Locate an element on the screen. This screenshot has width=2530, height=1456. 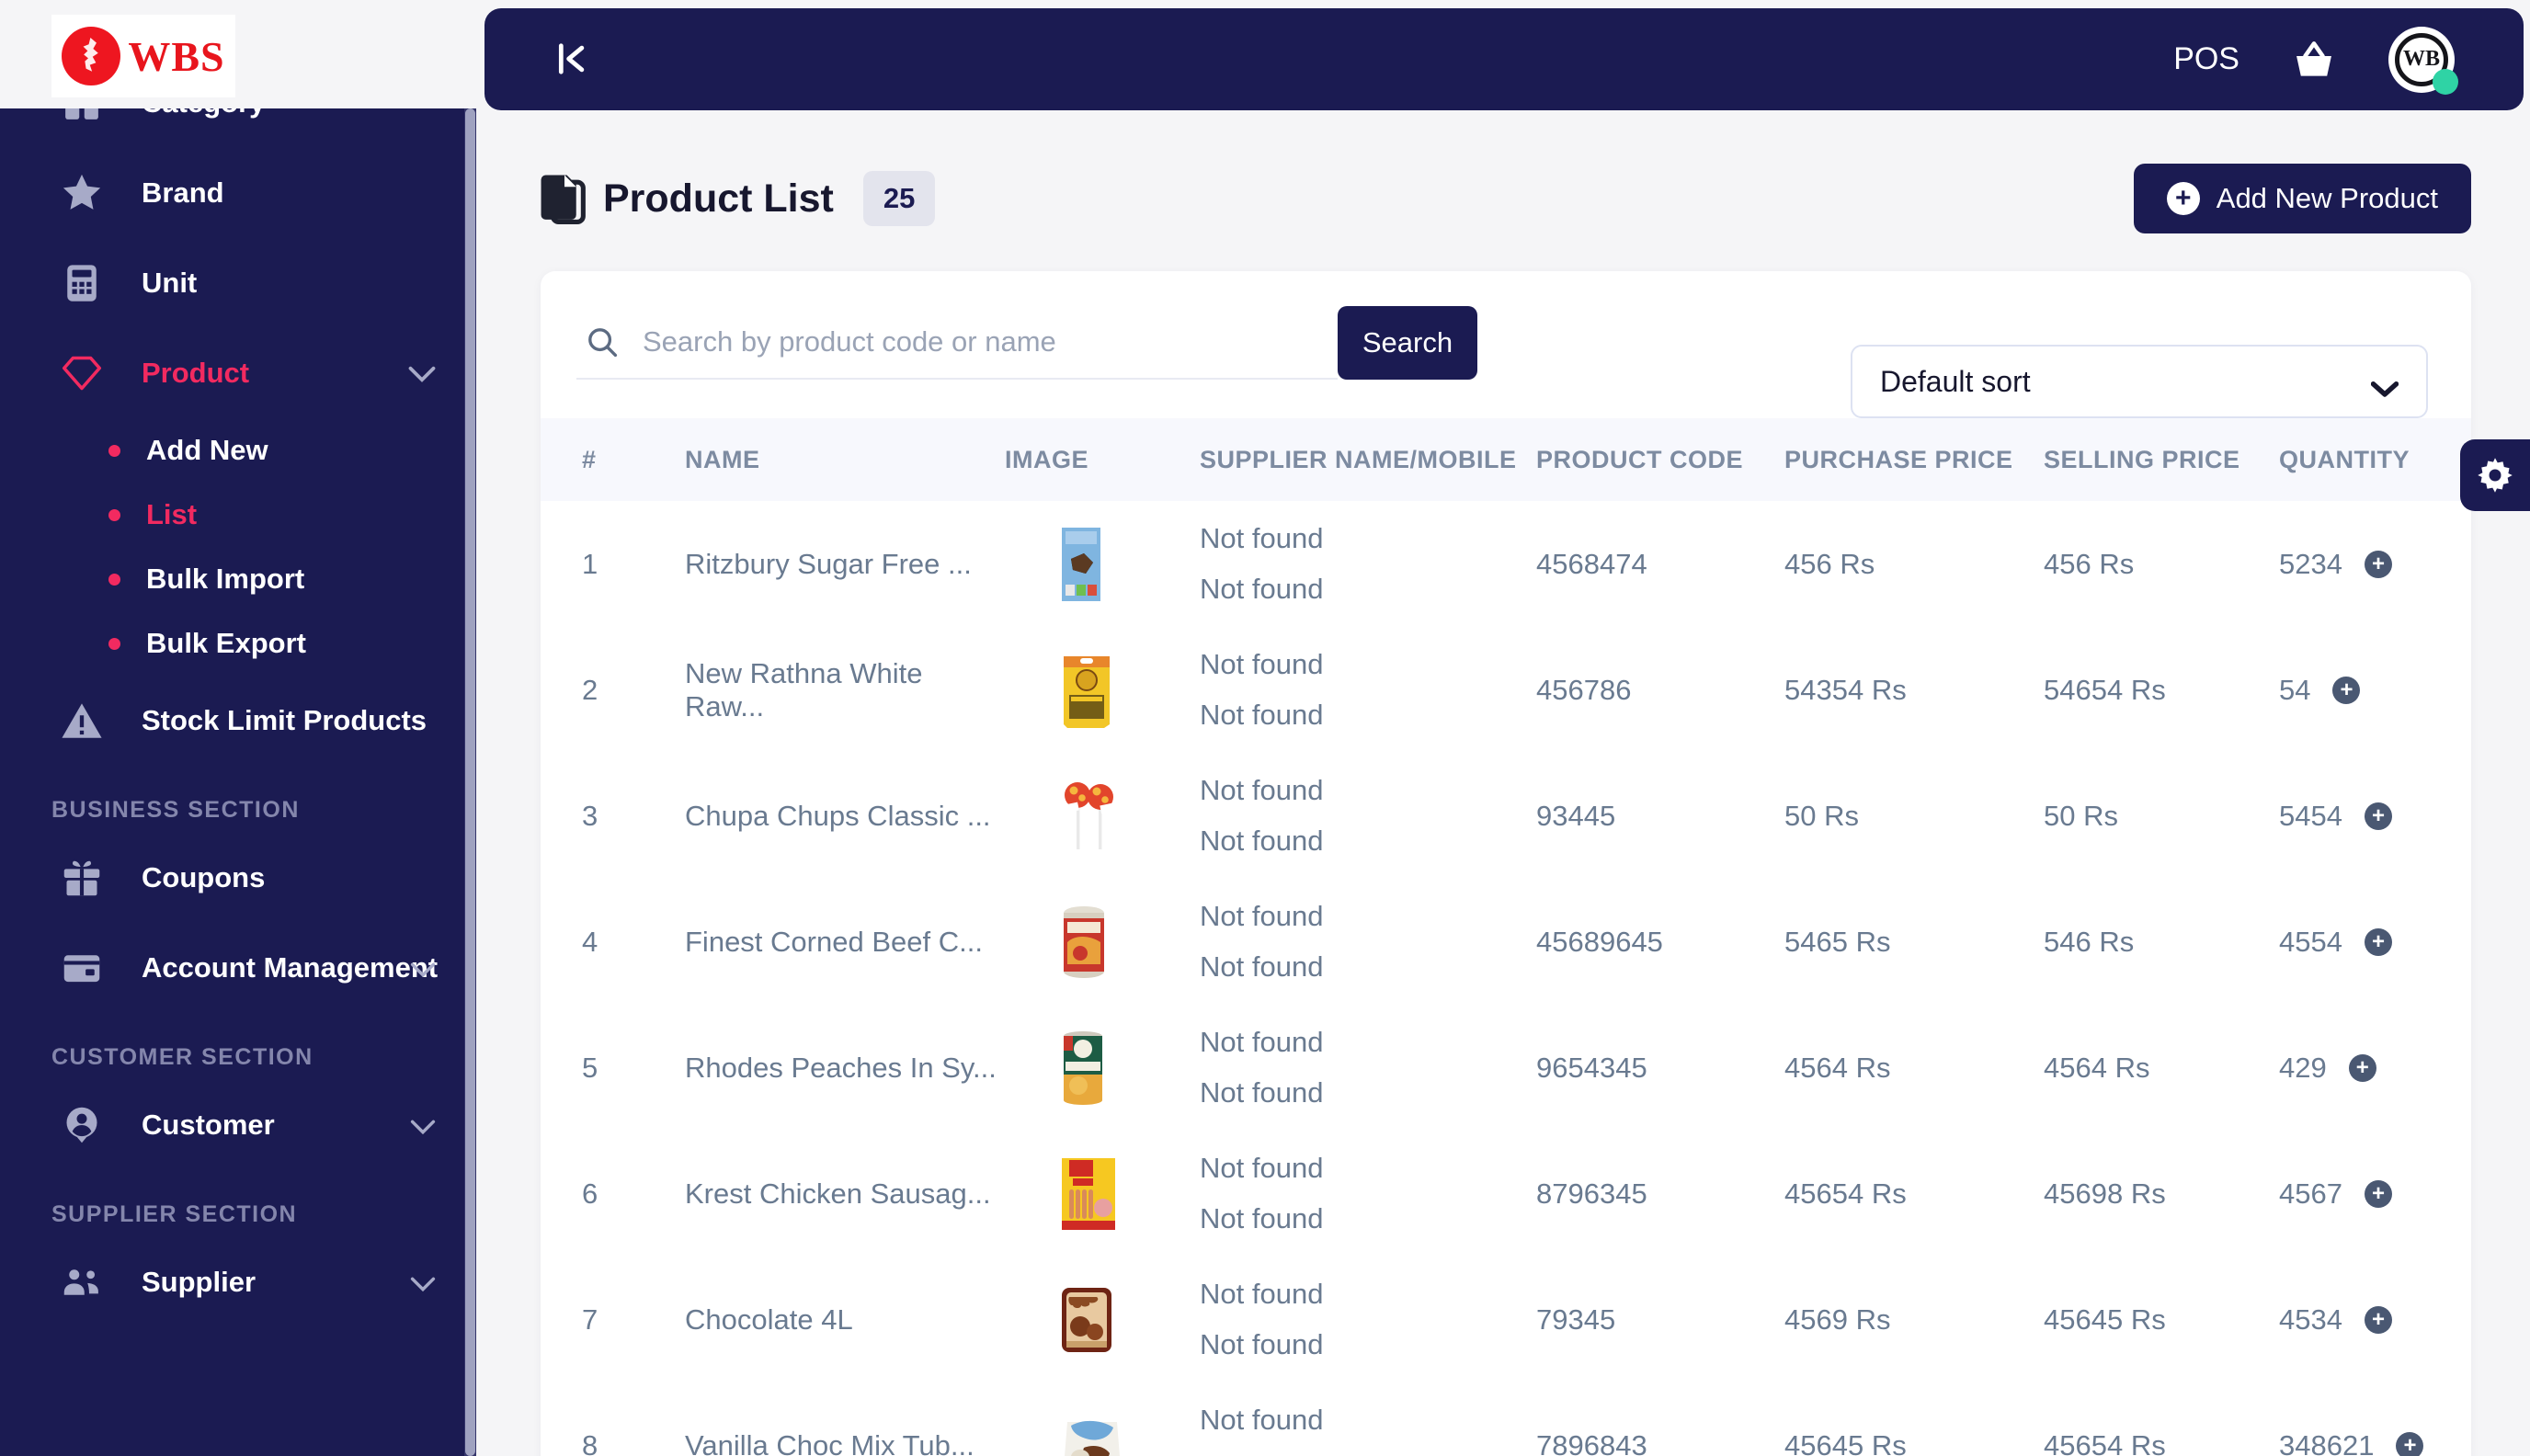
sidebar-item-supplier: Supplier is located at coordinates (238, 1282).